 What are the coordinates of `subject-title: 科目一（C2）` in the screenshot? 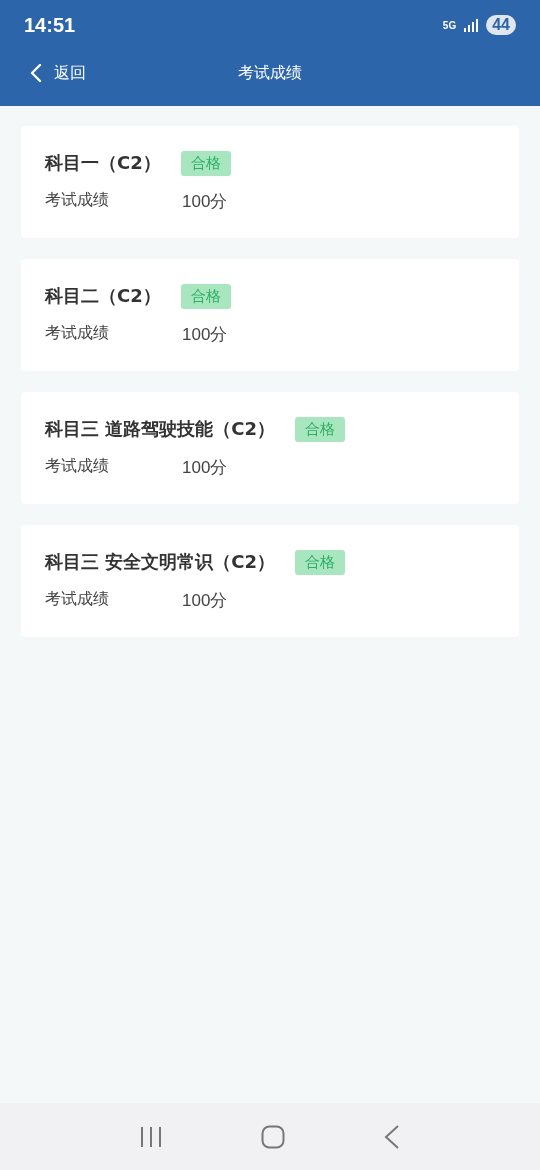 It's located at (103, 163).